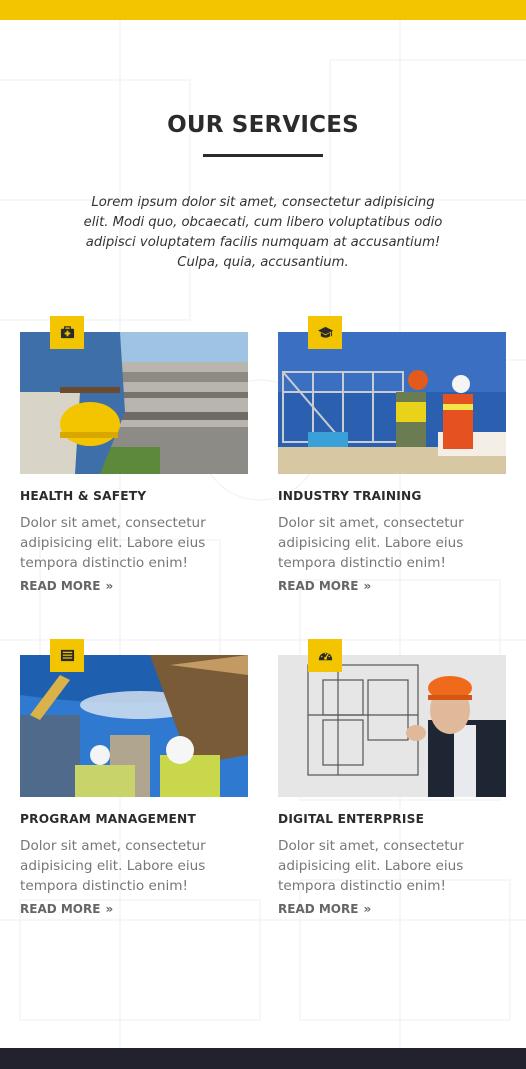 The image size is (526, 1069). Describe the element at coordinates (325, 655) in the screenshot. I see `dashboard-icon` at that location.